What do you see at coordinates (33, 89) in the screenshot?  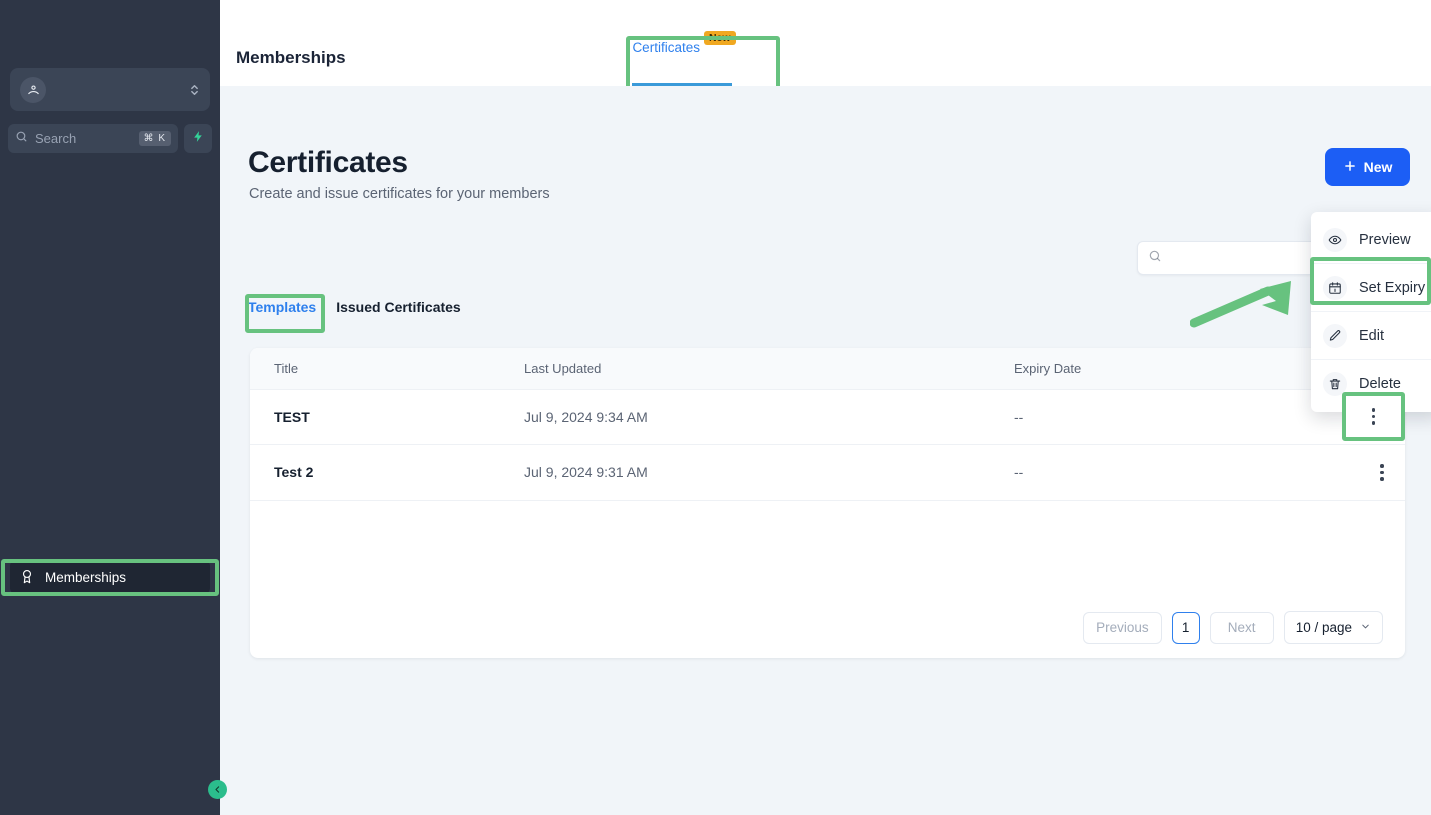 I see `account-avatar-icon` at bounding box center [33, 89].